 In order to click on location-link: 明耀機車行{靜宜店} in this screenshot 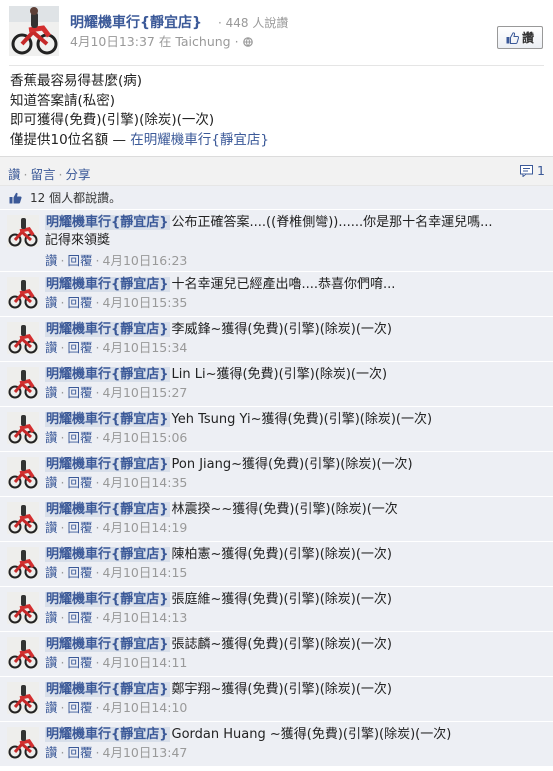, I will do `click(206, 140)`.